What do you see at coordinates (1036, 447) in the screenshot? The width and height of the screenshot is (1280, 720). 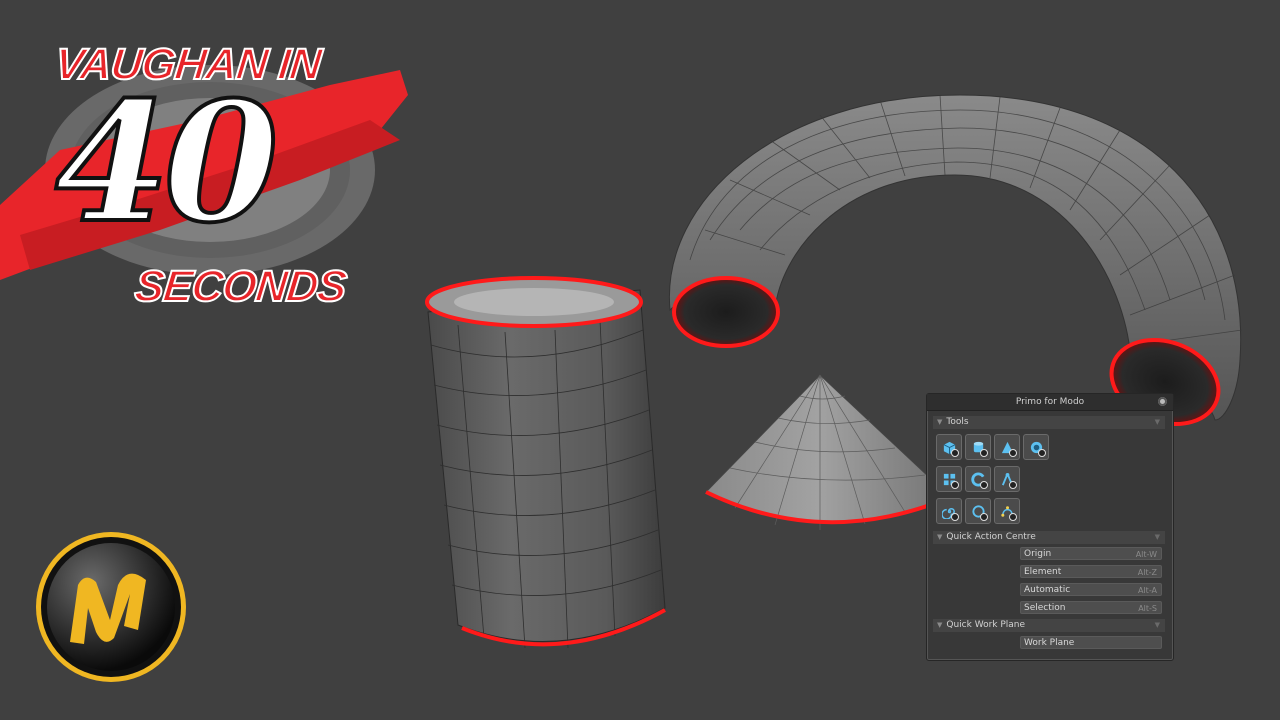 I see `sphere-tool-button` at bounding box center [1036, 447].